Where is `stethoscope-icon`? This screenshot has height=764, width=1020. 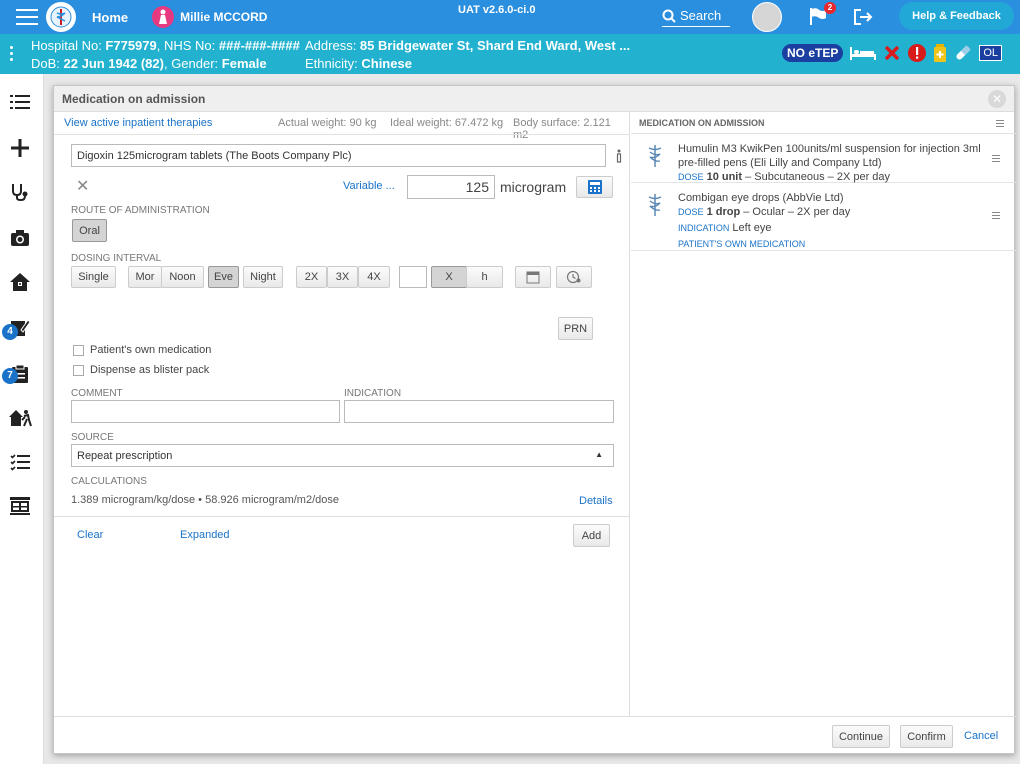
stethoscope-icon is located at coordinates (20, 192).